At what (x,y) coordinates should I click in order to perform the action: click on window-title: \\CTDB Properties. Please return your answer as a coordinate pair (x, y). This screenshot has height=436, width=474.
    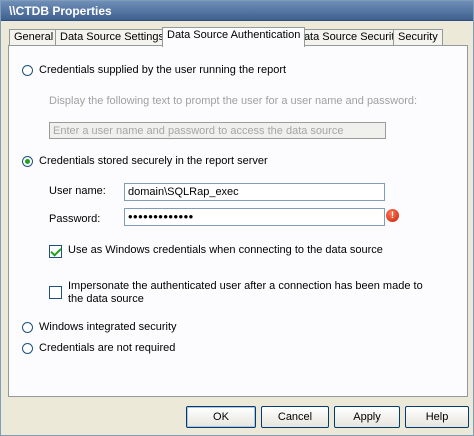
    Looking at the image, I should click on (60, 11).